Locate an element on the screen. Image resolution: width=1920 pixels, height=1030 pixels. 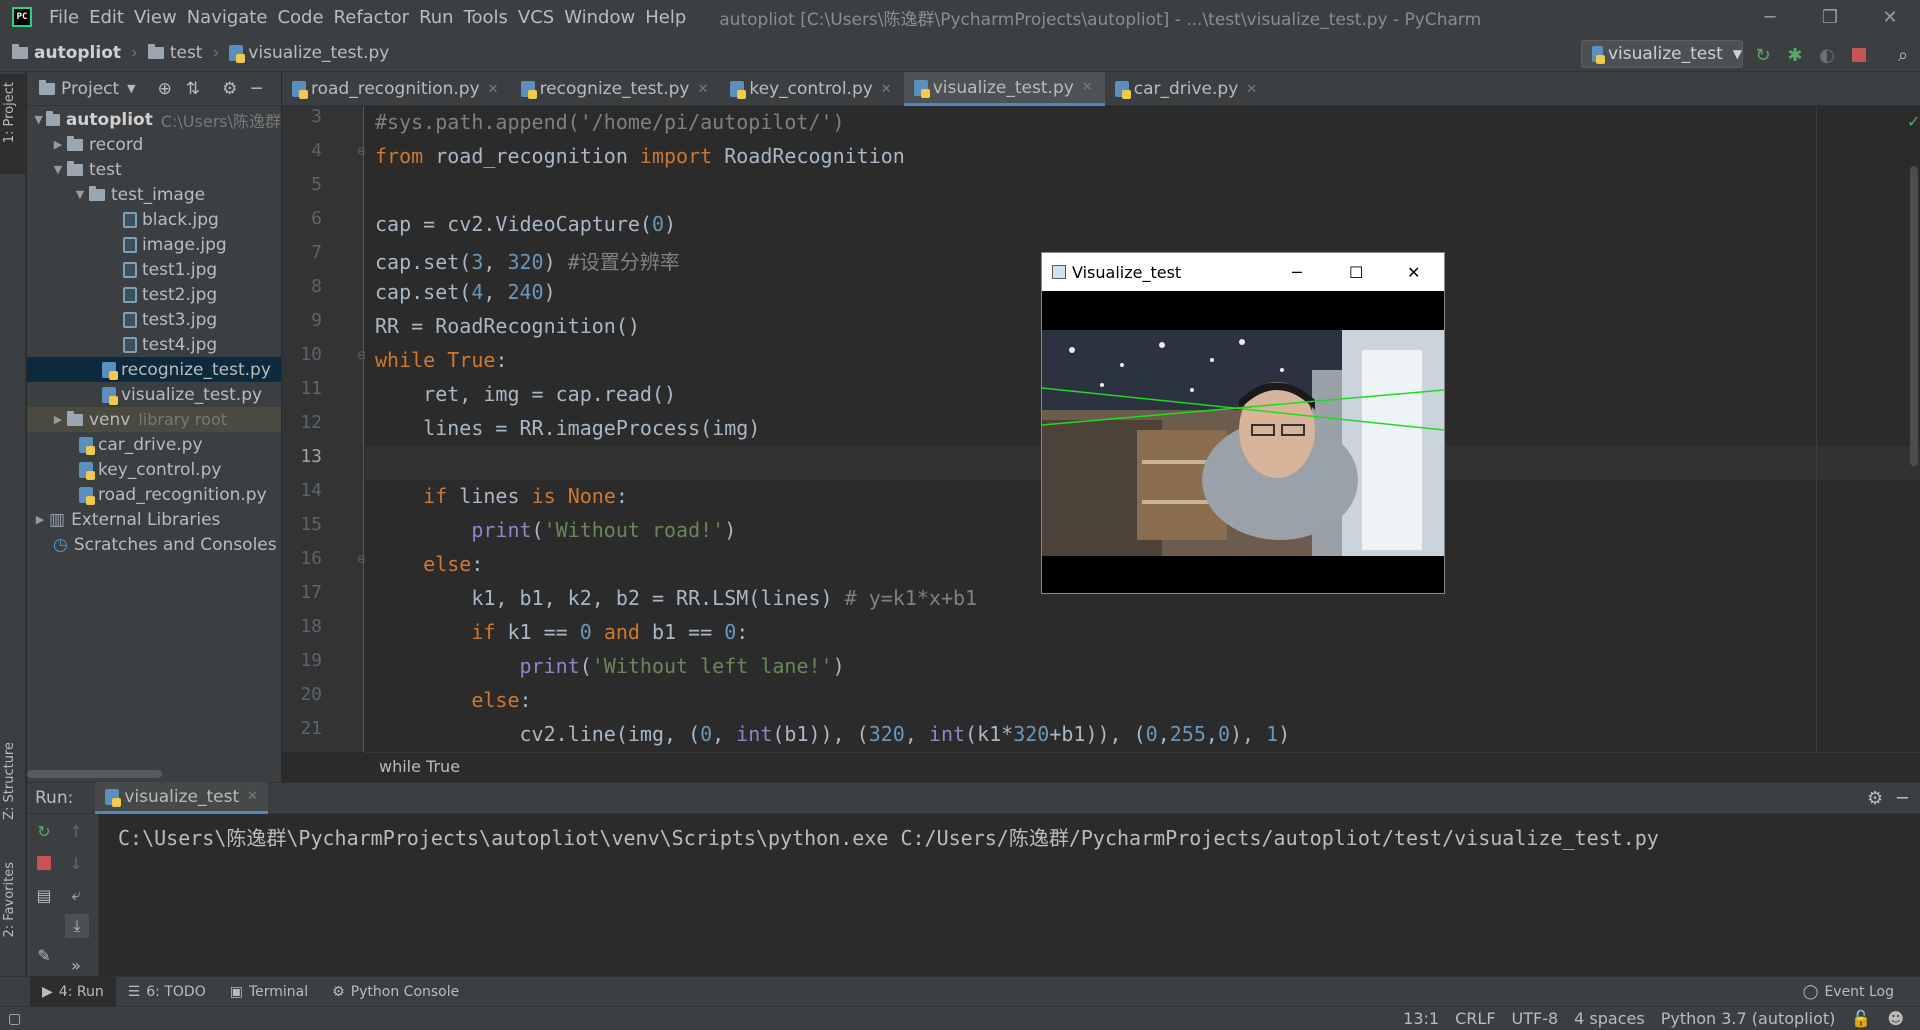
tab-todo: ☰ 6: TODO is located at coordinates (167, 992).